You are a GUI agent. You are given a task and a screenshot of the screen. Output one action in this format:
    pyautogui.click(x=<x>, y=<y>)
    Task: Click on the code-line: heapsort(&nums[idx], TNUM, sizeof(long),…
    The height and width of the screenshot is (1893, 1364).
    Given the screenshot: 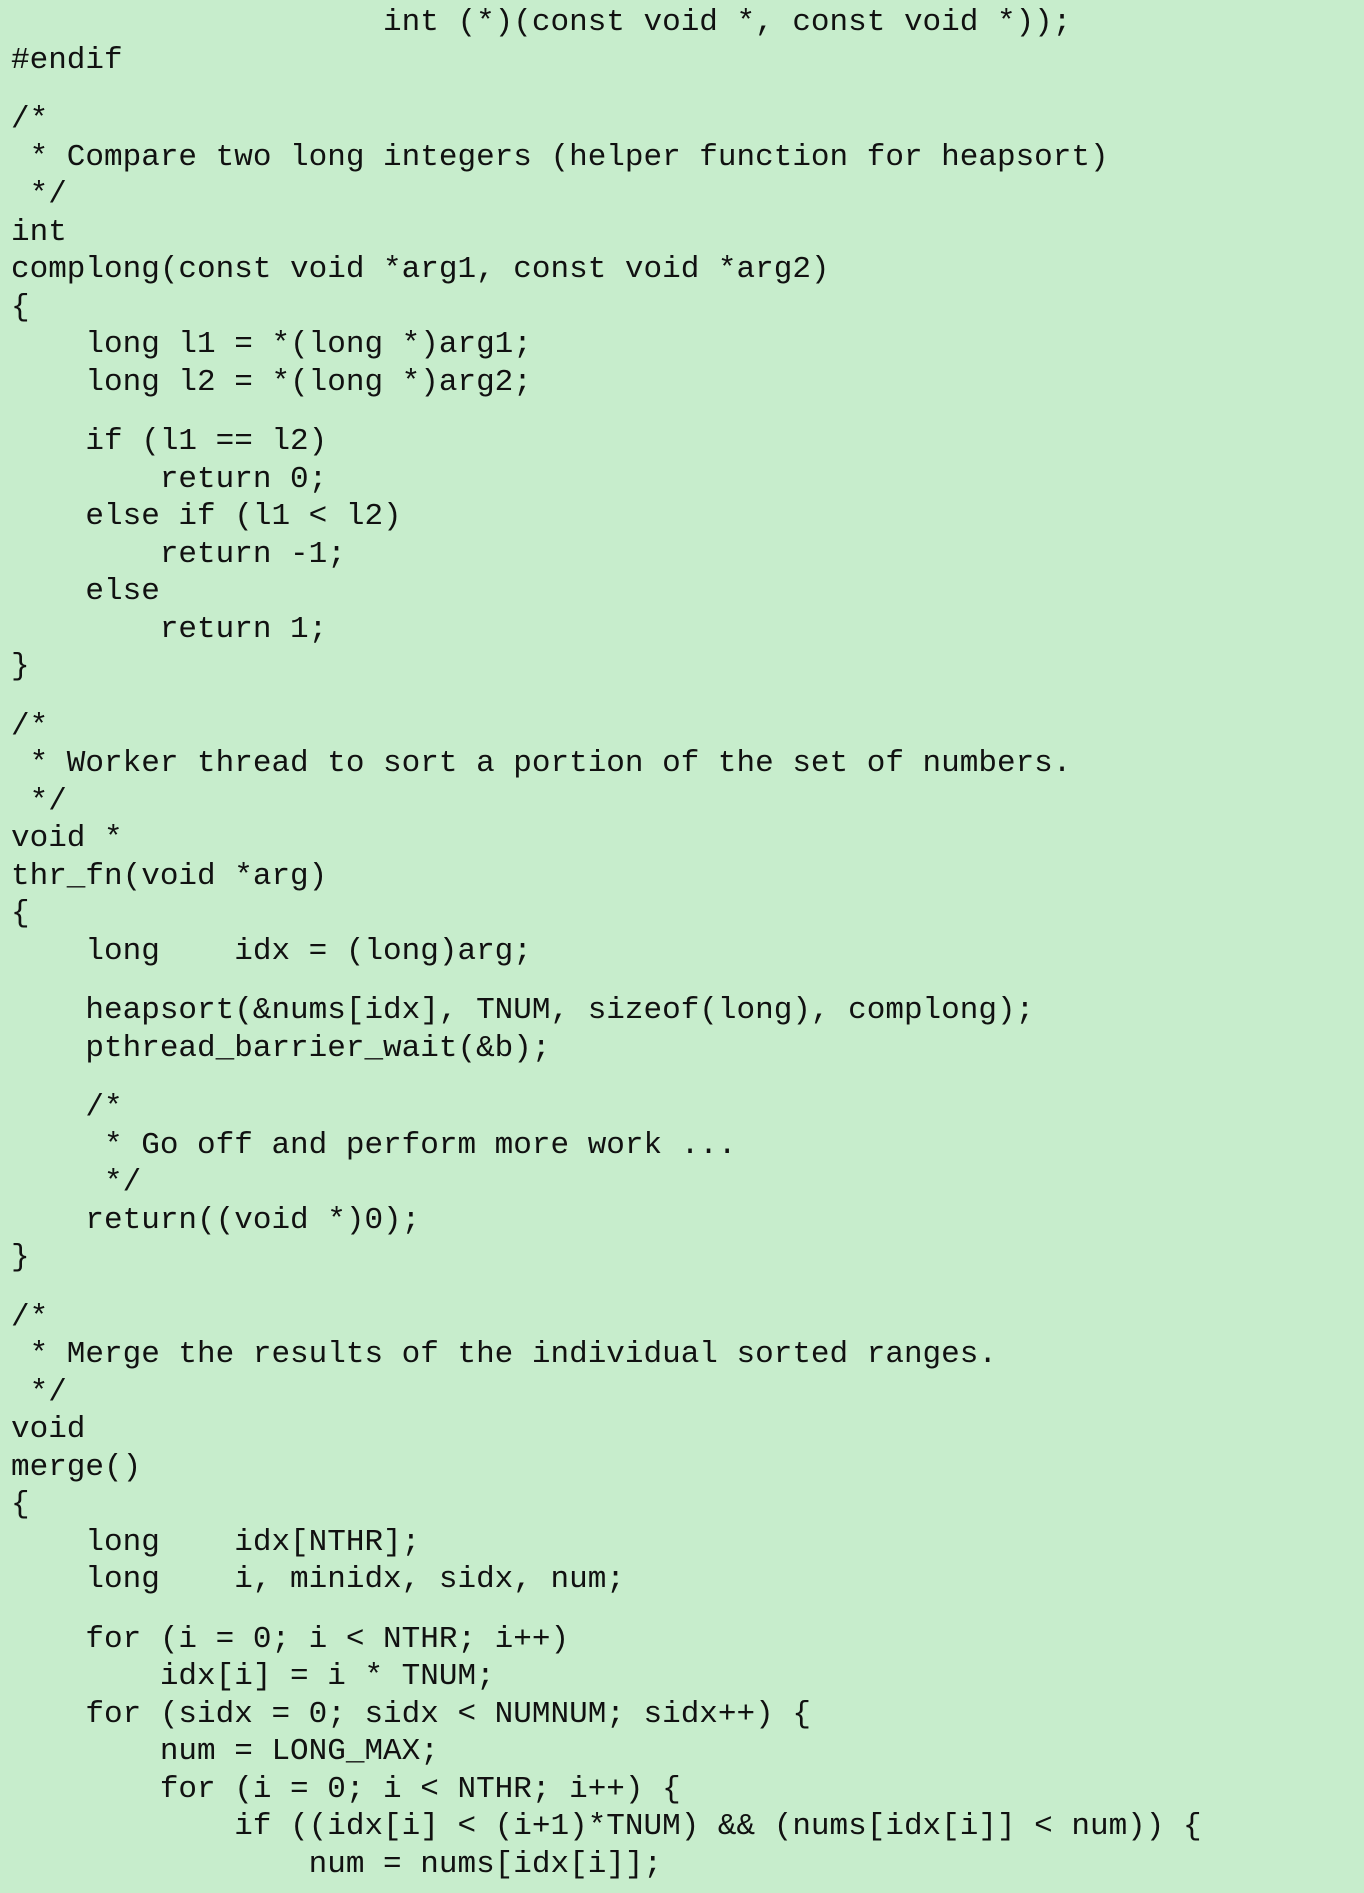 What is the action you would take?
    pyautogui.click(x=523, y=1010)
    